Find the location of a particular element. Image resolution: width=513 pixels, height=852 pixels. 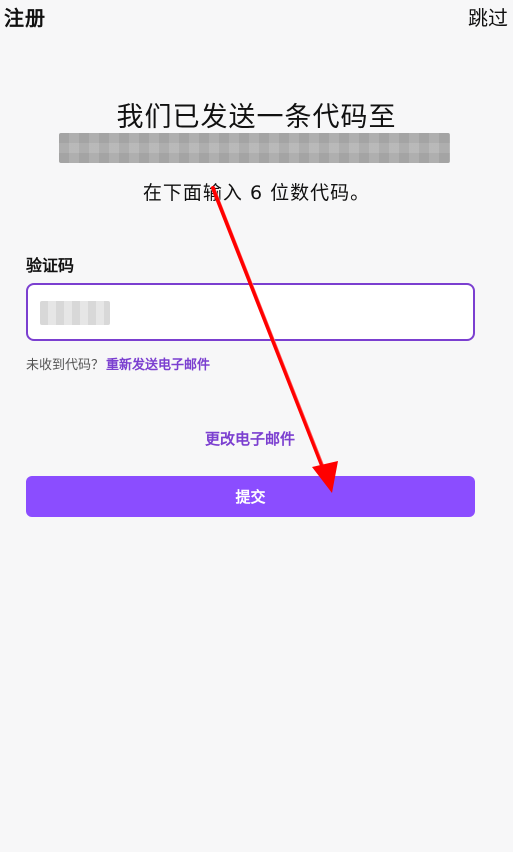

verification-code-input is located at coordinates (75, 313).